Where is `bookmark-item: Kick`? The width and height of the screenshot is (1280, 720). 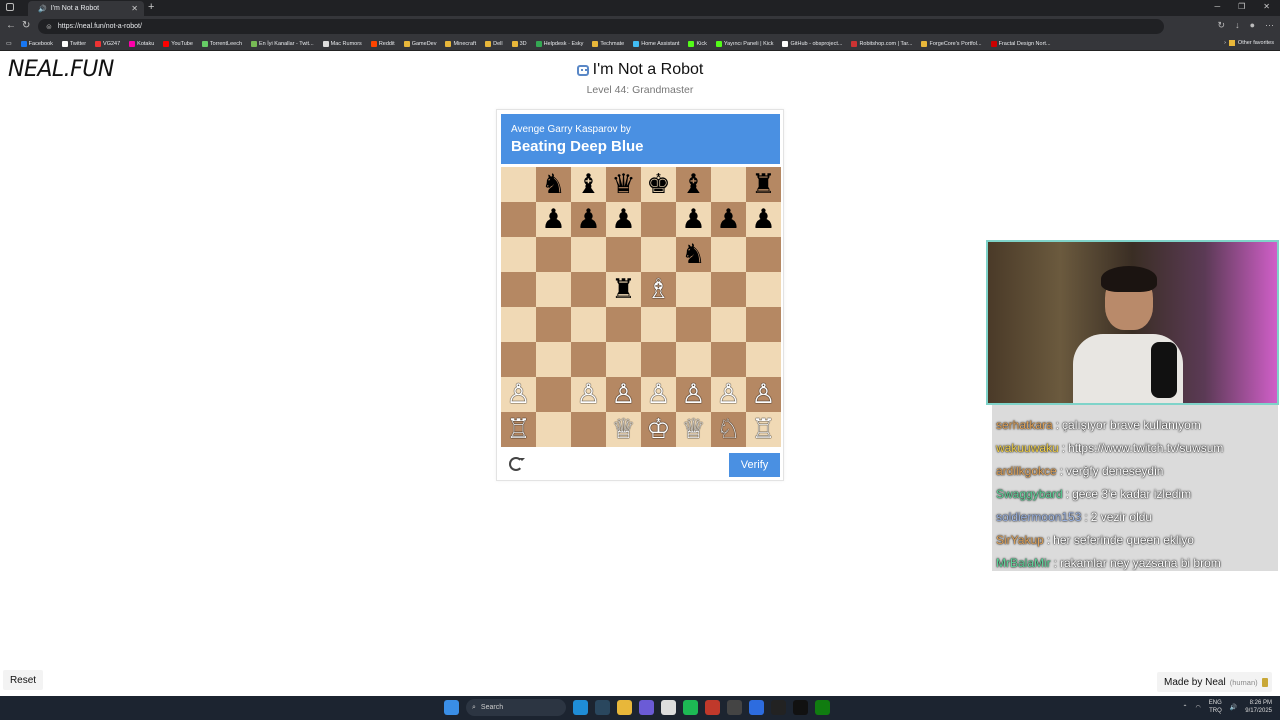
bookmark-item: Kick is located at coordinates (697, 43).